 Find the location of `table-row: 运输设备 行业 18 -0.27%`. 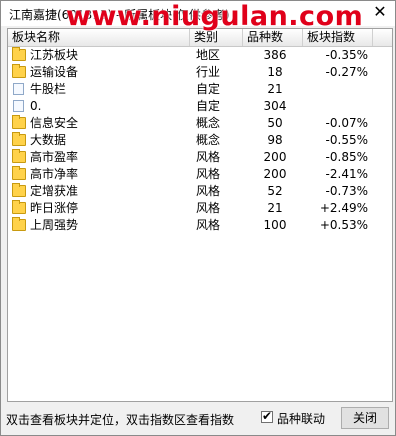

table-row: 运输设备 行业 18 -0.27% is located at coordinates (200, 72).